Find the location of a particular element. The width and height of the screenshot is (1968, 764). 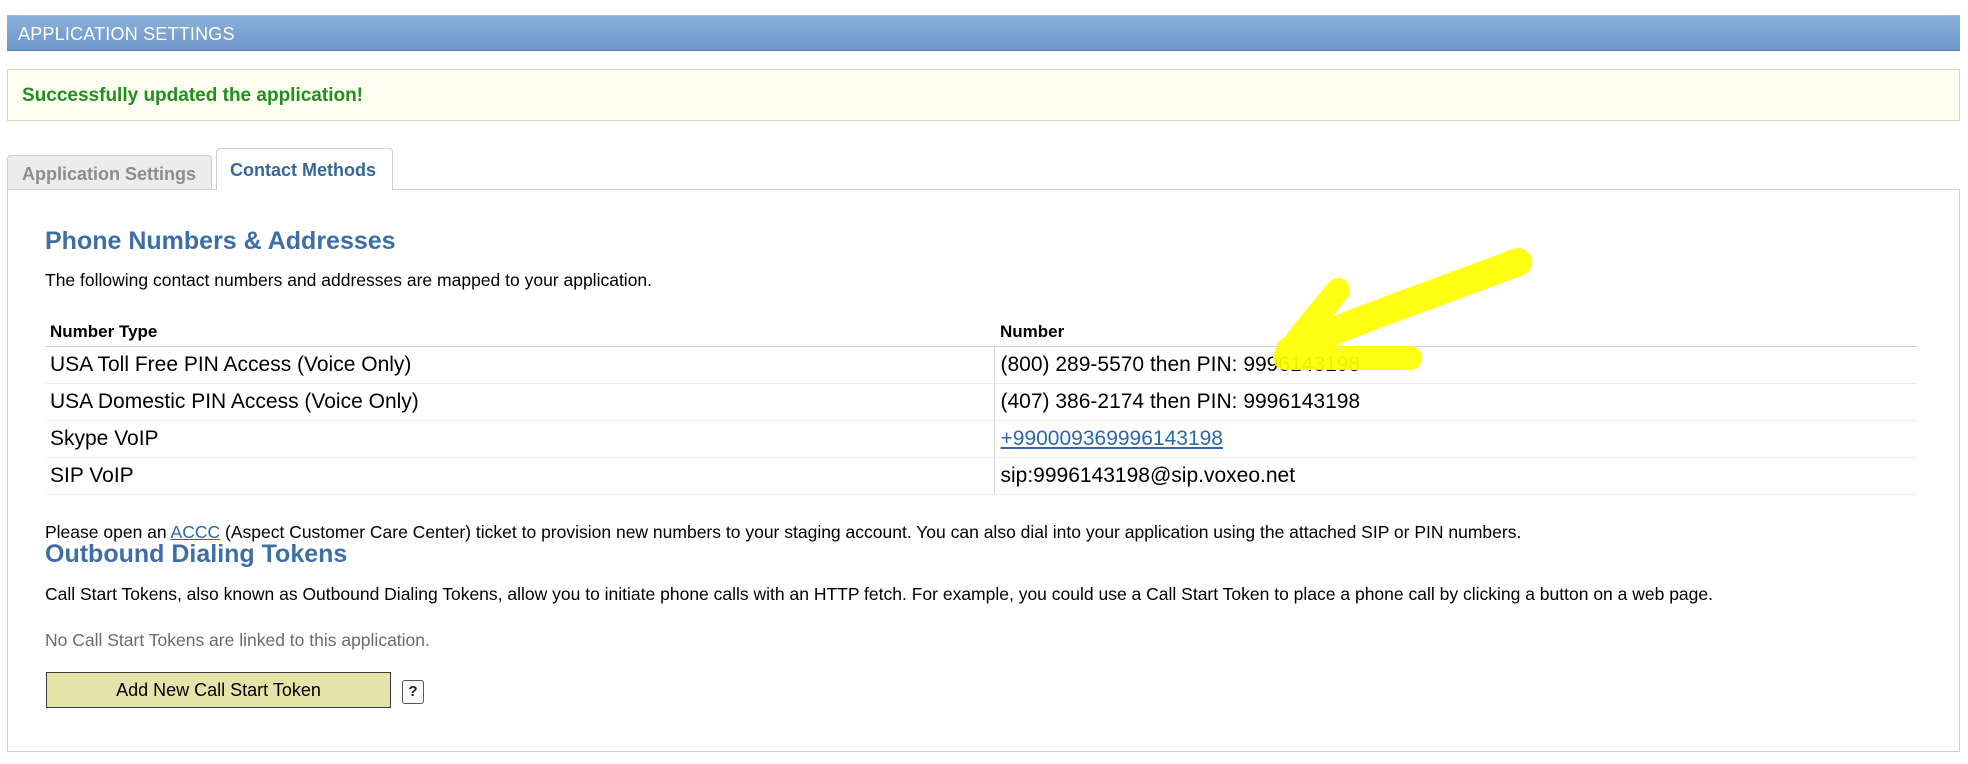

table-header-row: Number Type Number is located at coordinates (981, 332).